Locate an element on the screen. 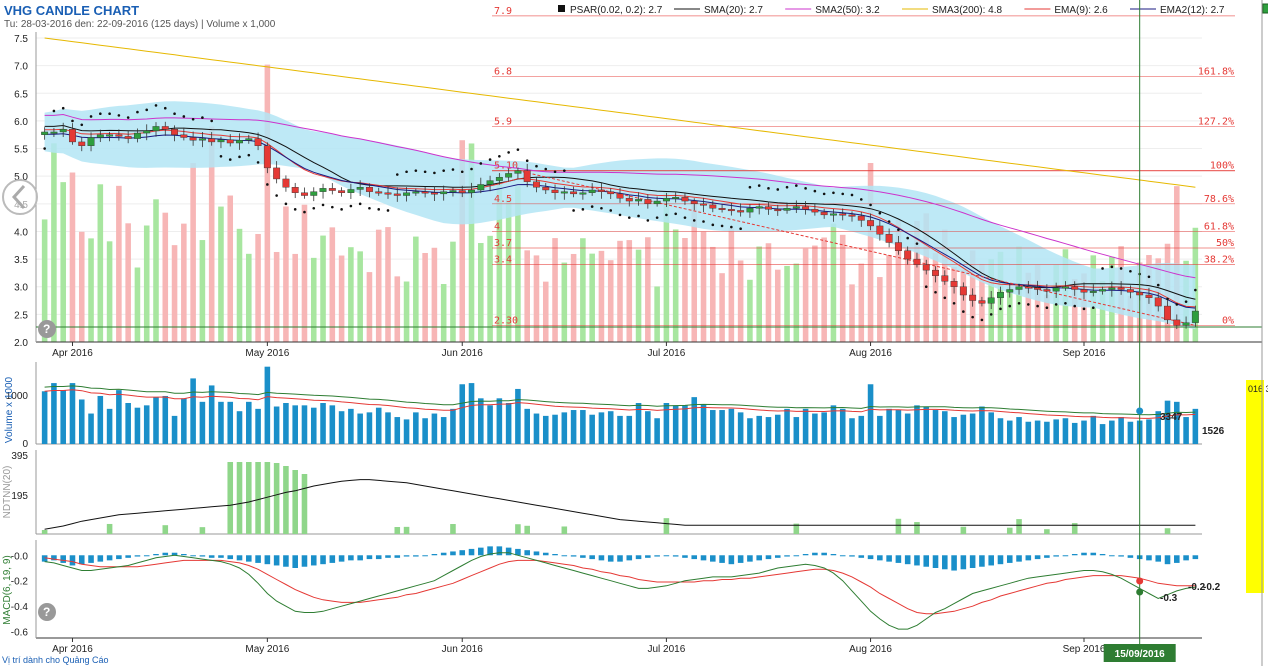 This screenshot has width=1268, height=666. macd-line is located at coordinates (620, 591).